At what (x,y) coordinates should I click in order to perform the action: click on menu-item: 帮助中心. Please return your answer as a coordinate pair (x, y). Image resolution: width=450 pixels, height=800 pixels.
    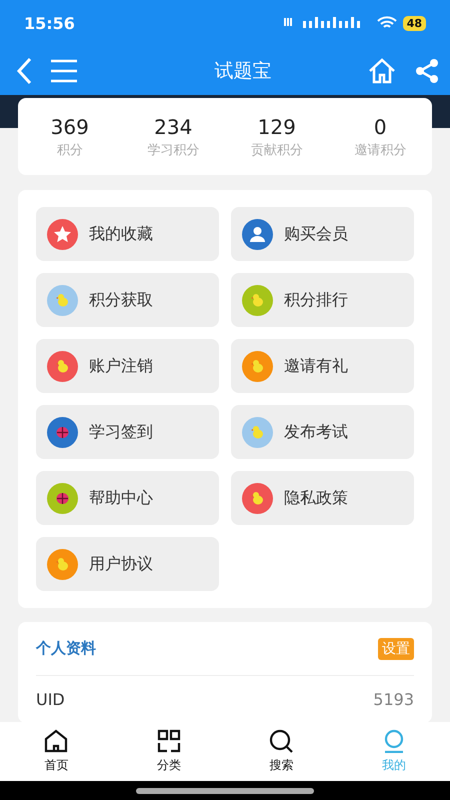
    Looking at the image, I should click on (127, 498).